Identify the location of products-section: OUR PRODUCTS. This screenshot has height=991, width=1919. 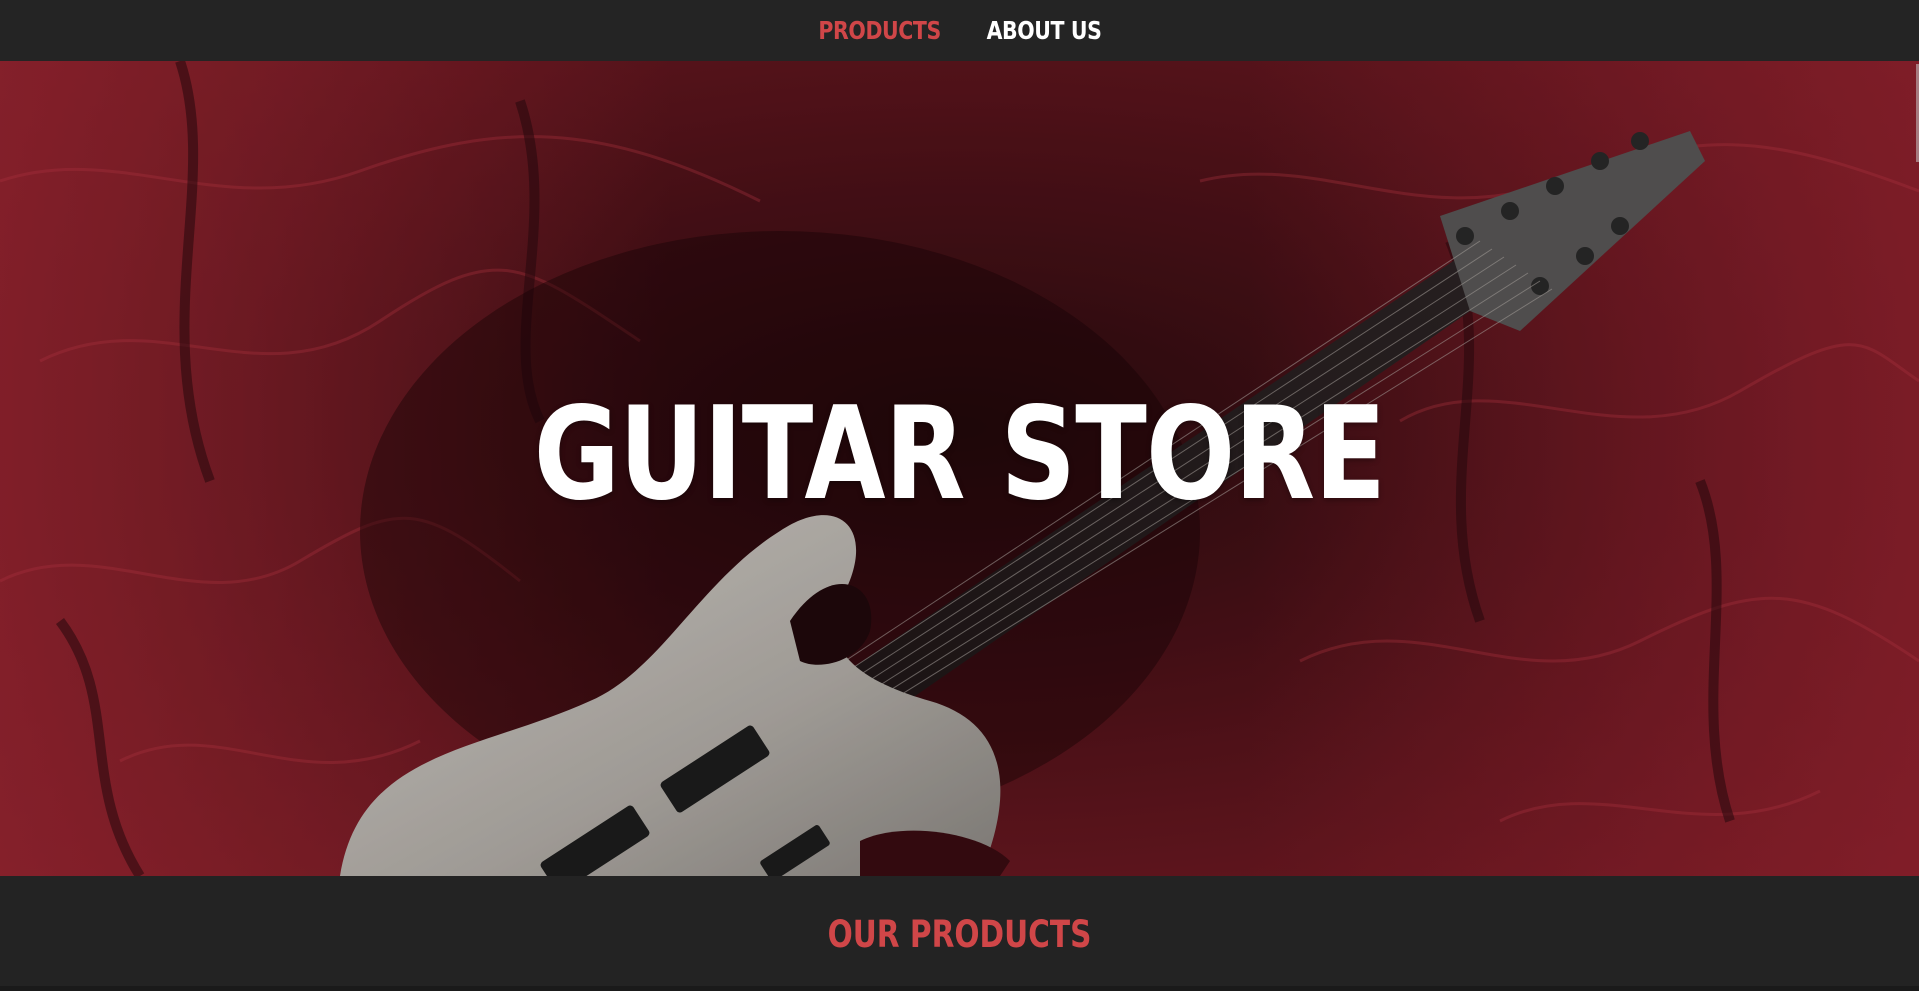
(959, 933).